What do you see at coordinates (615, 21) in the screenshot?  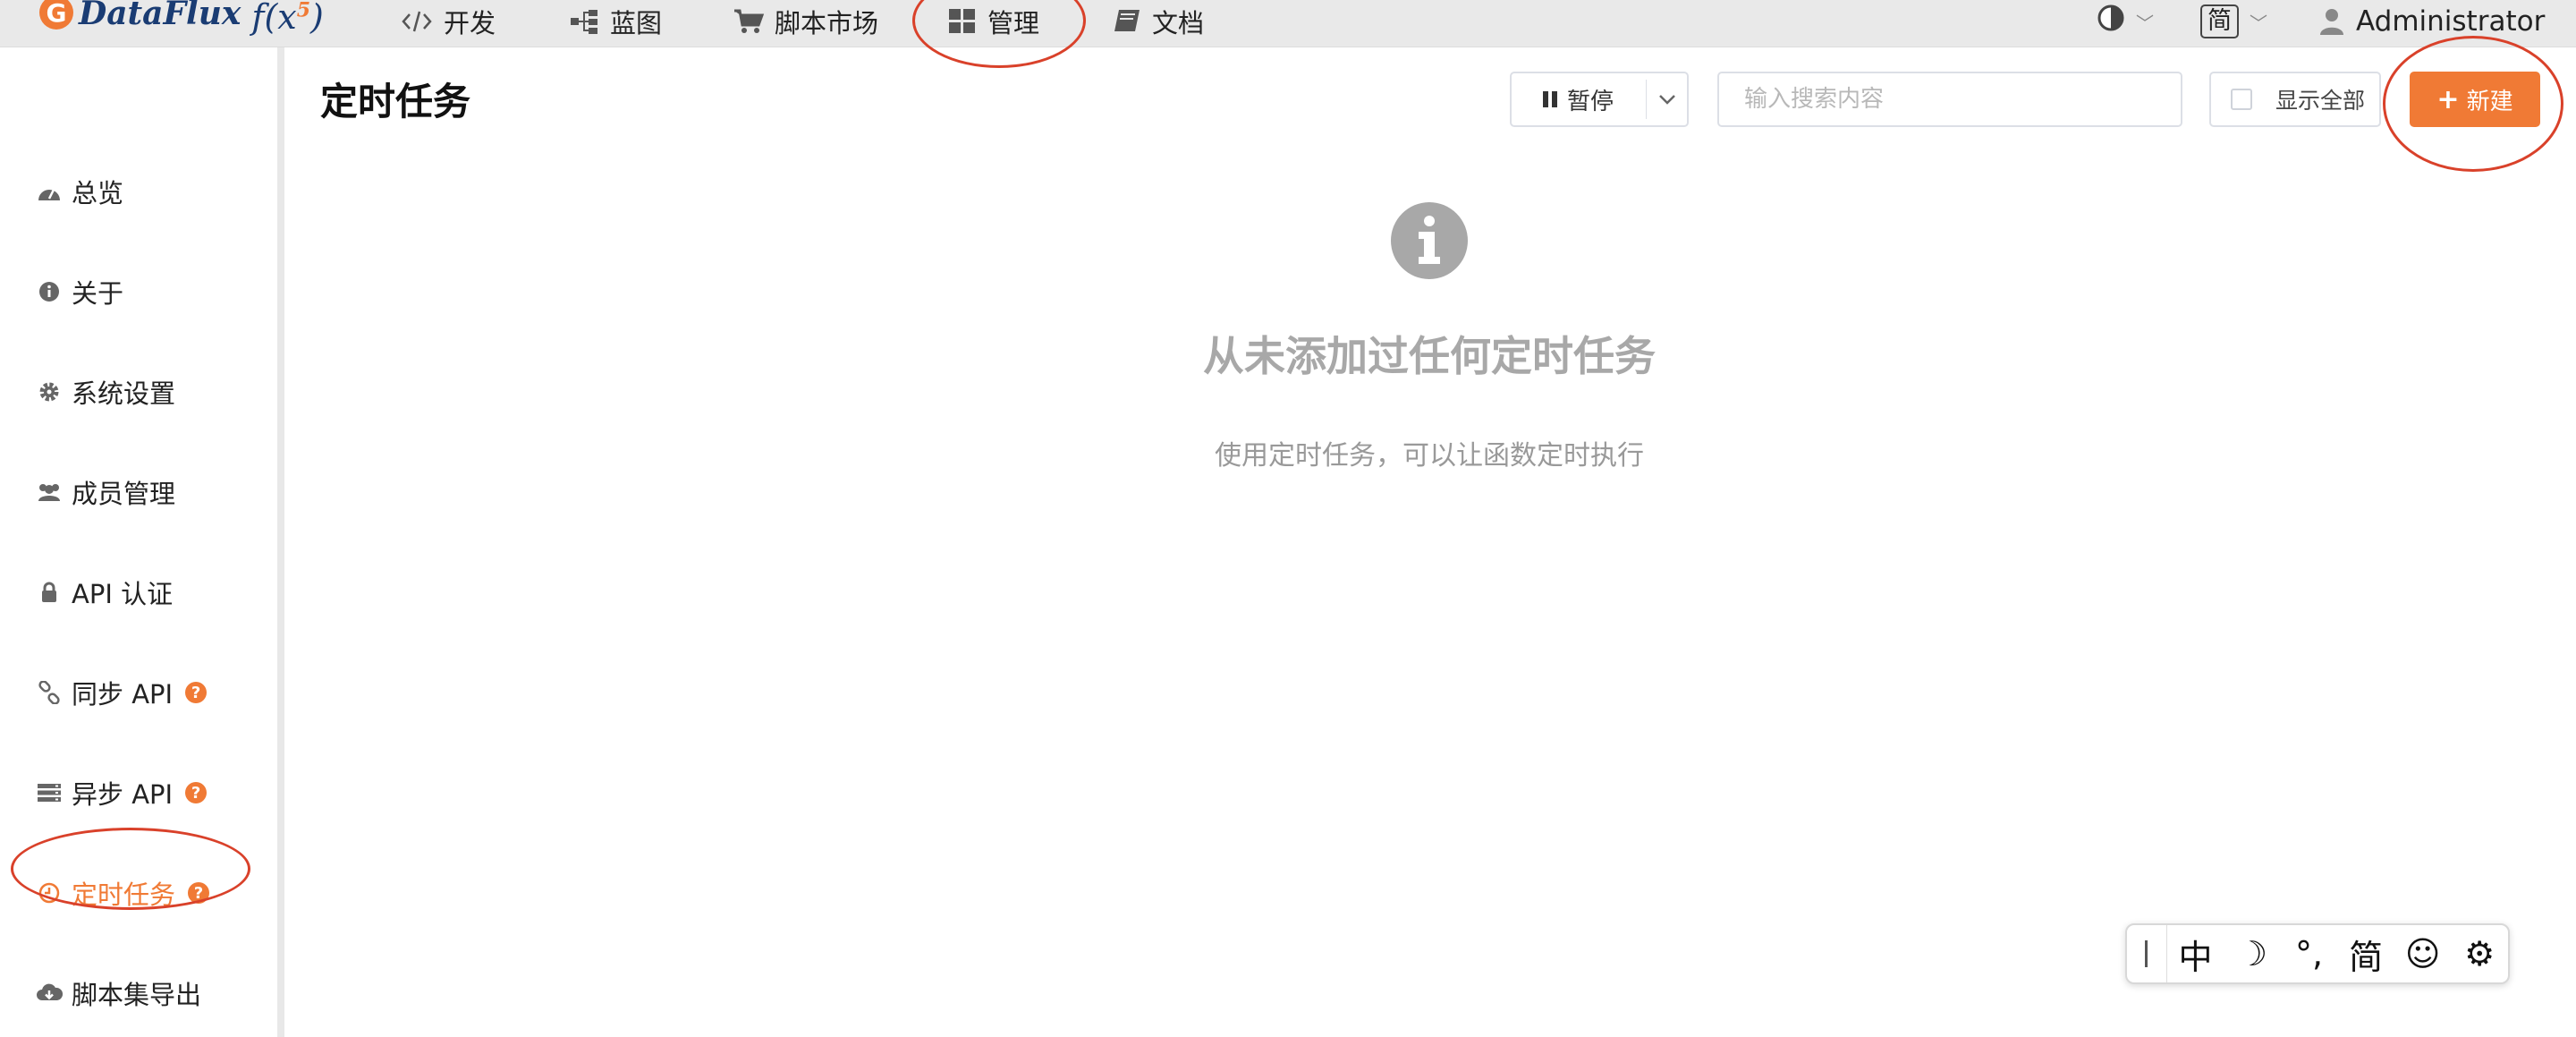 I see `nav-blueprint: 蓝图` at bounding box center [615, 21].